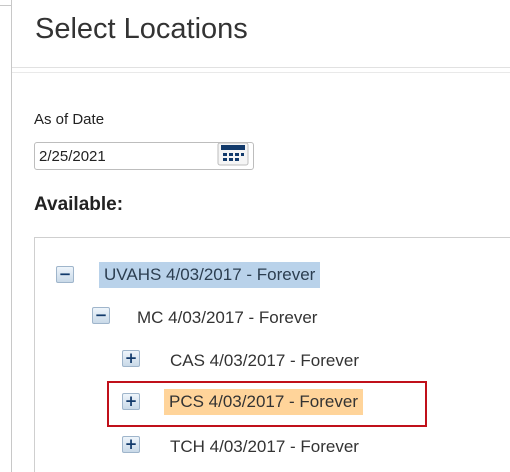 The image size is (510, 472). Describe the element at coordinates (264, 447) in the screenshot. I see `tree-node-tch: TCH 4/03/2017 - Forever` at that location.